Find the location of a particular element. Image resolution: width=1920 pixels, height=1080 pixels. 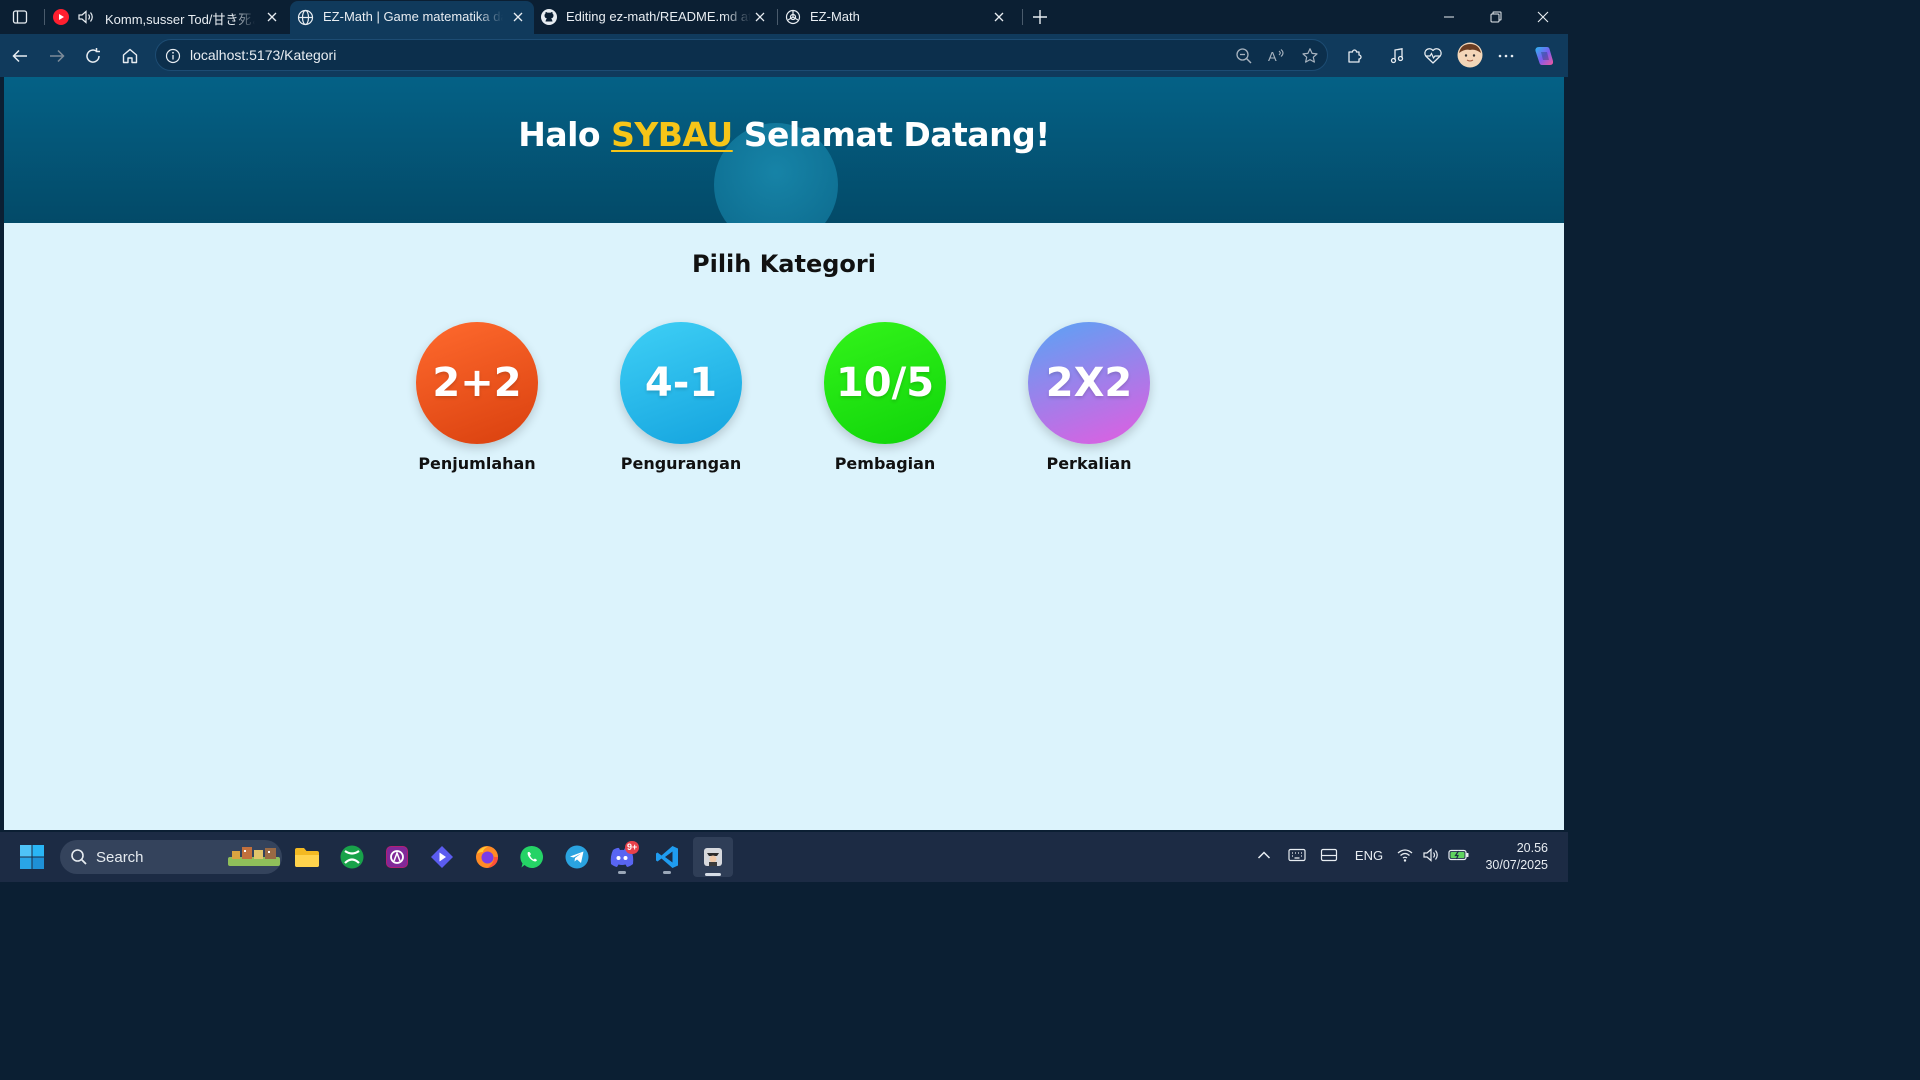

category-division-circle: 10/5 is located at coordinates (885, 383).